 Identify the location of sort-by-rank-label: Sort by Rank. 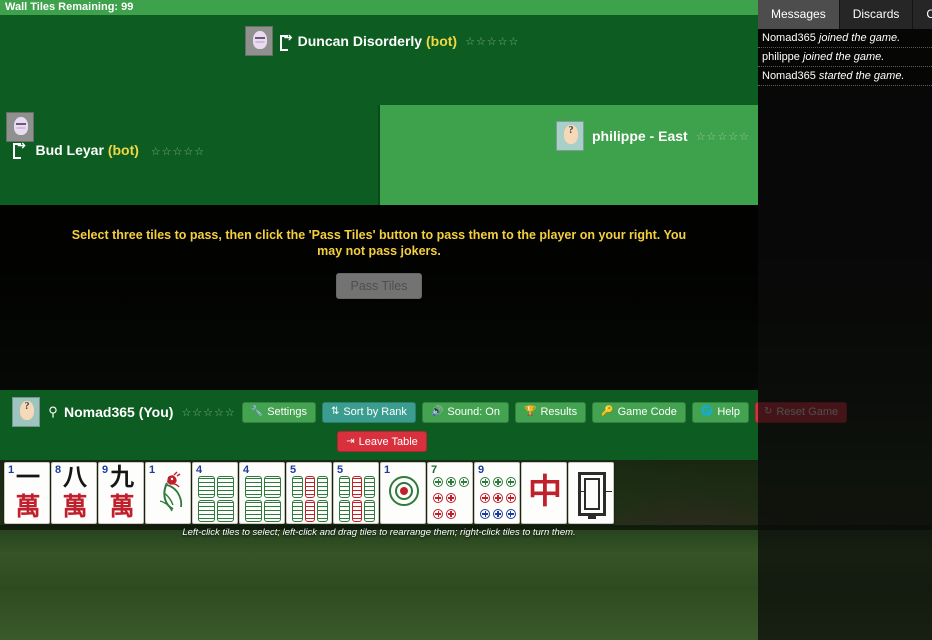
(375, 412).